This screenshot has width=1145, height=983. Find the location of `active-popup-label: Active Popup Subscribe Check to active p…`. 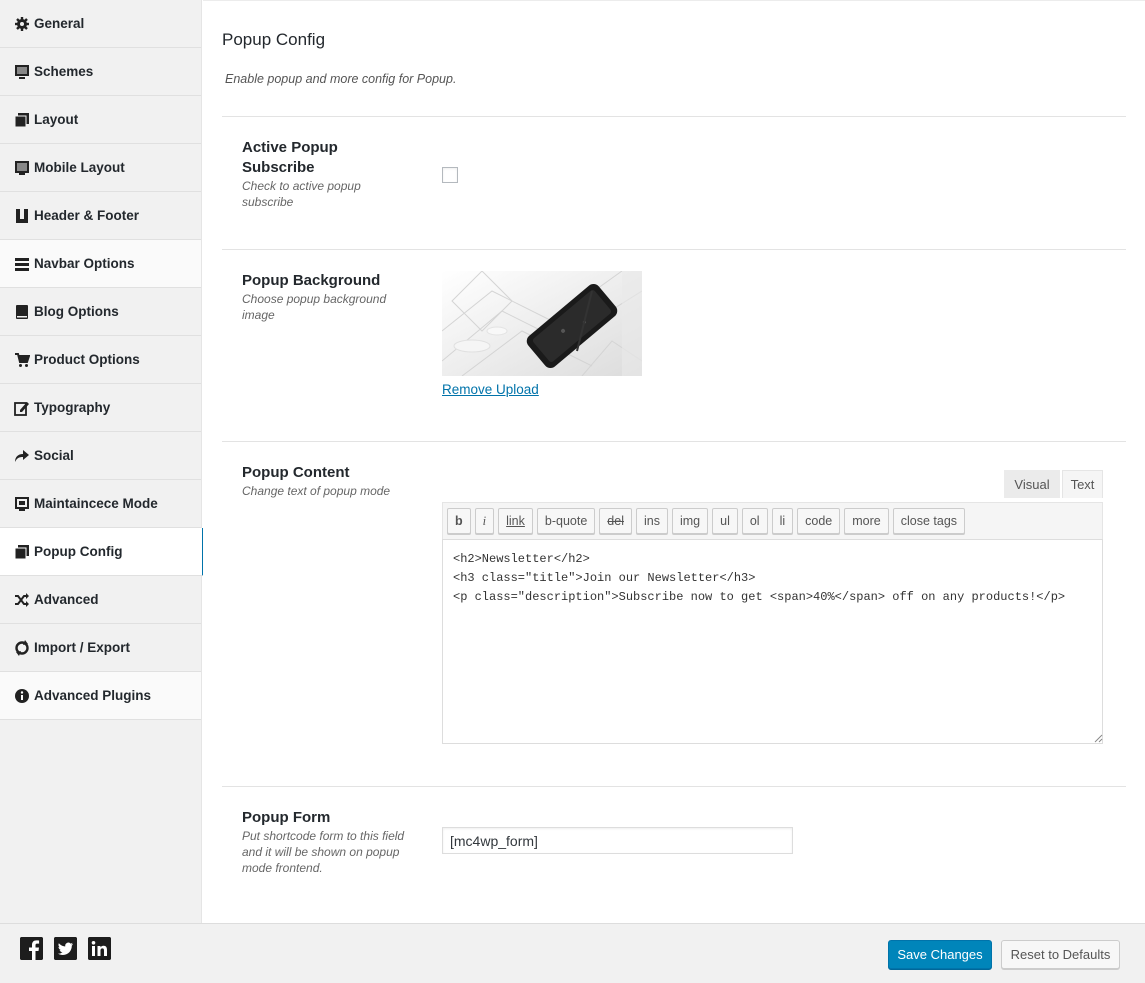

active-popup-label: Active Popup Subscribe Check to active p… is located at coordinates (327, 174).